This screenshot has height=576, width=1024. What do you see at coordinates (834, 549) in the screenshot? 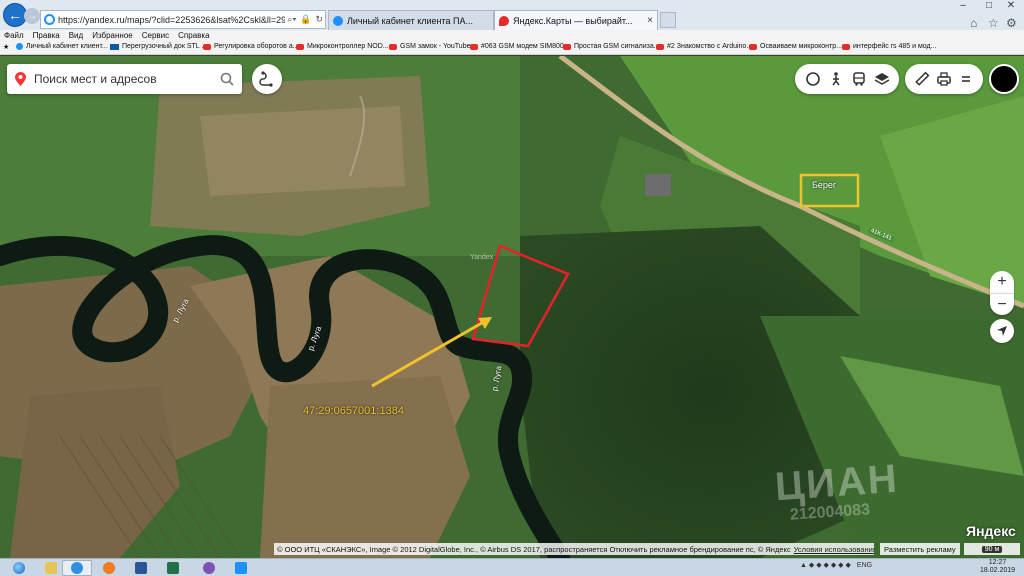
I see `terms-link: Условия использования` at bounding box center [834, 549].